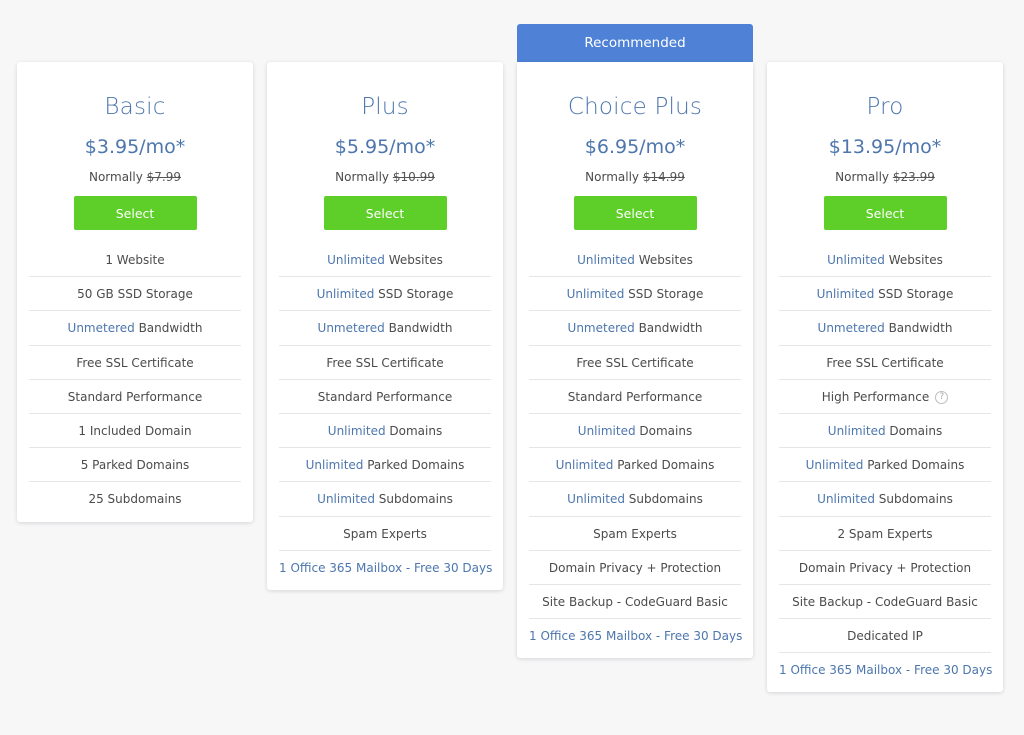 This screenshot has width=1024, height=735. I want to click on feature-item: 1 Website, so click(135, 260).